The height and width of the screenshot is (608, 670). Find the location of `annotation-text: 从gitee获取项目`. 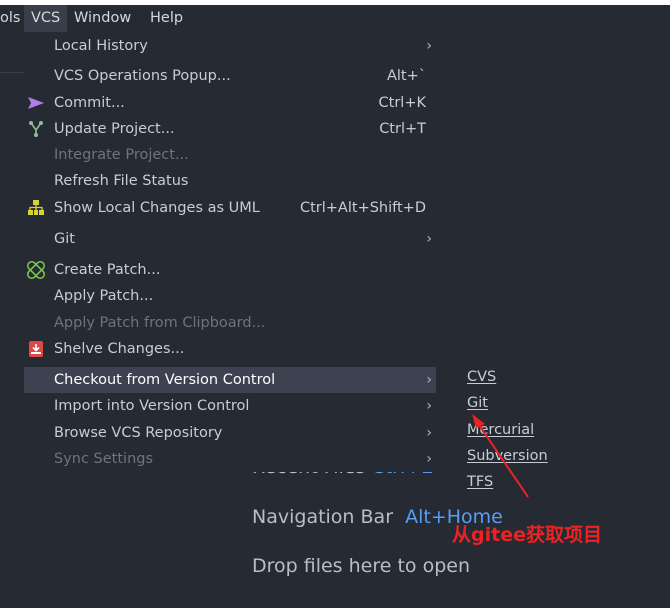

annotation-text: 从gitee获取项目 is located at coordinates (527, 535).